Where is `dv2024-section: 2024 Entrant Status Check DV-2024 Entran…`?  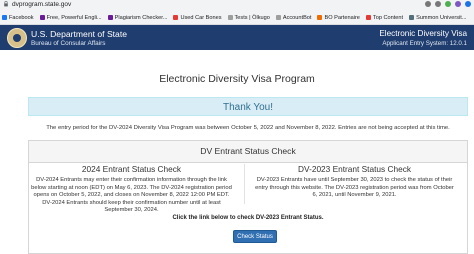
dv2024-section: 2024 Entrant Status Check DV-2024 Entran… is located at coordinates (131, 189).